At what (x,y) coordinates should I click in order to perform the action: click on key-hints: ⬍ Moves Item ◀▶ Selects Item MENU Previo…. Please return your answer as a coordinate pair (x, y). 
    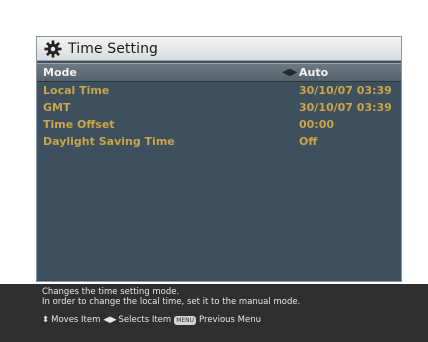
    Looking at the image, I should click on (151, 320).